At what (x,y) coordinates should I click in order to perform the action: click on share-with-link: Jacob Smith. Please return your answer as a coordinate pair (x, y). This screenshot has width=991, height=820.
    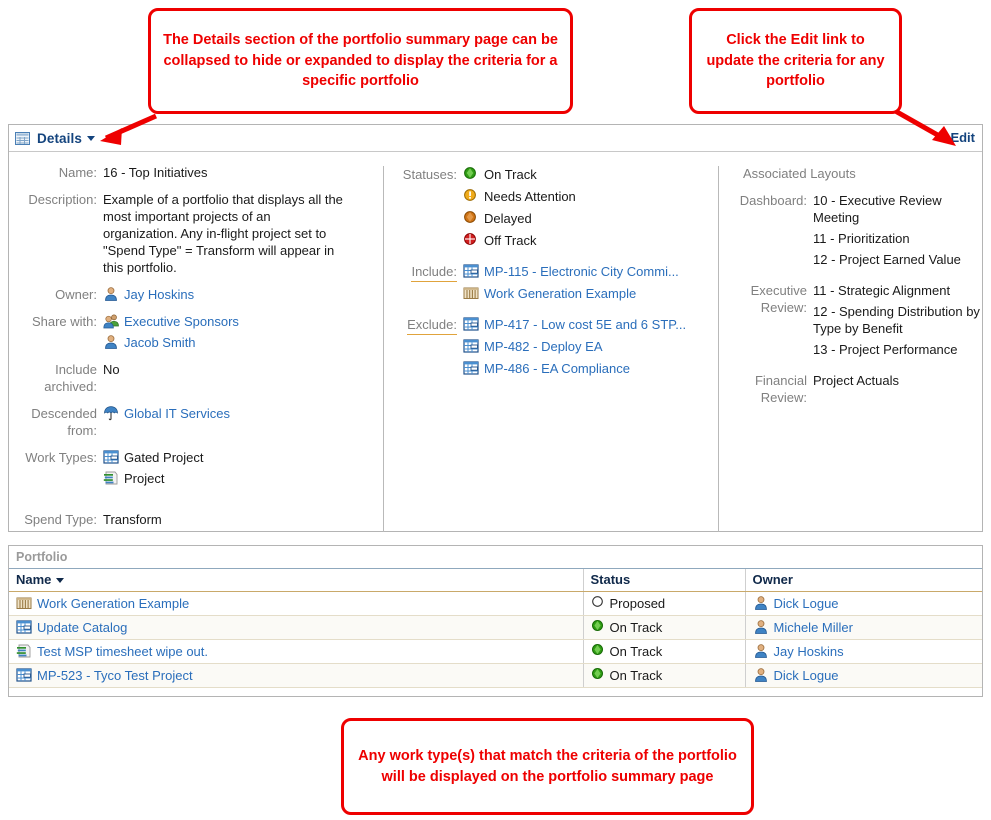
    Looking at the image, I should click on (160, 342).